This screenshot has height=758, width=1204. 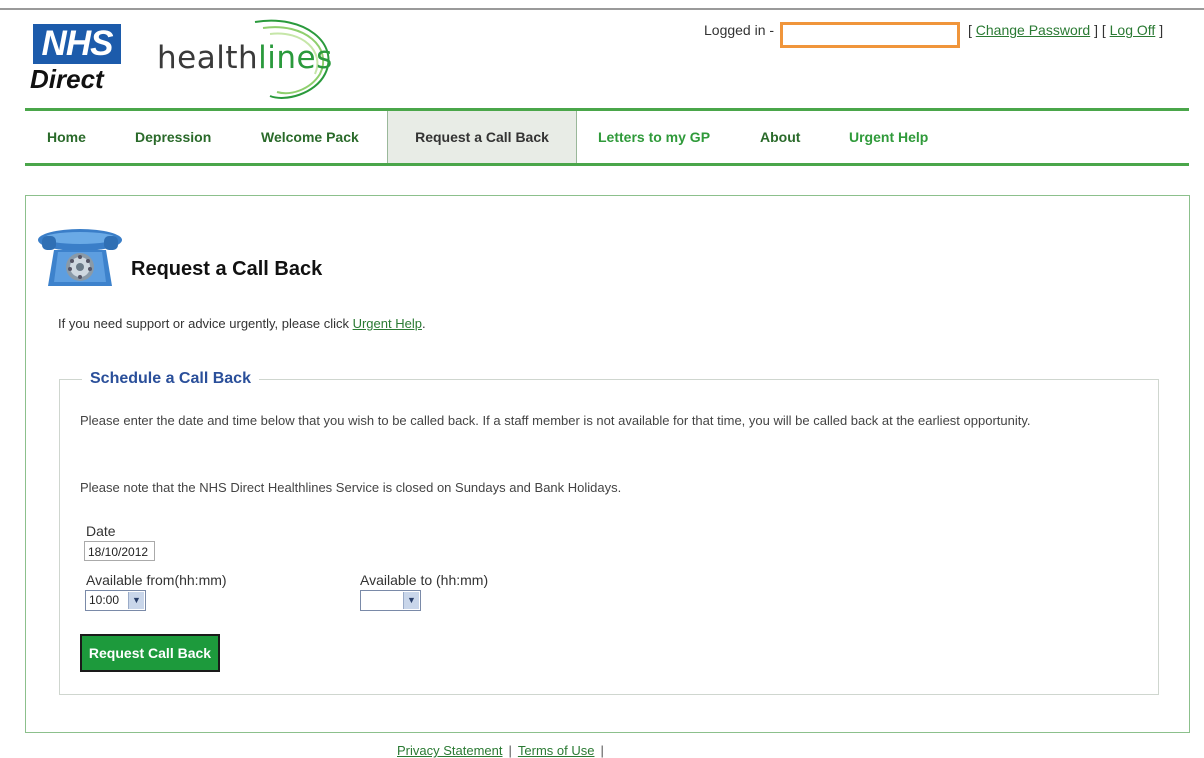 I want to click on log-off-link: Log Off, so click(x=1133, y=30).